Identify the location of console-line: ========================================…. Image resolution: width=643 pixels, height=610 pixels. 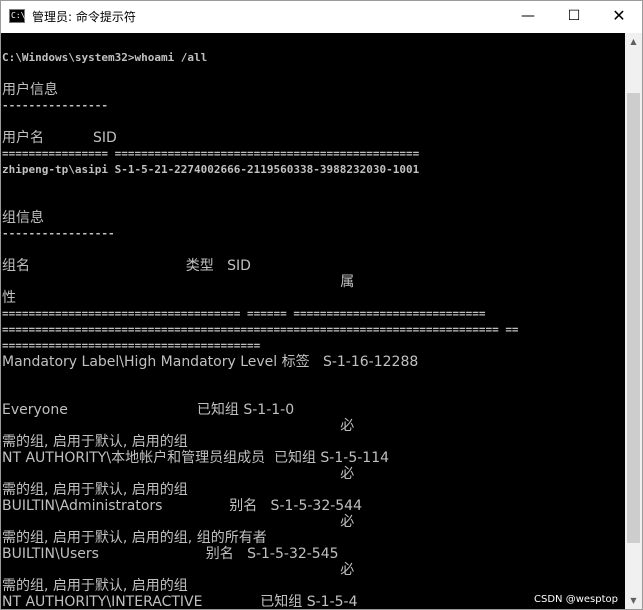
(260, 329).